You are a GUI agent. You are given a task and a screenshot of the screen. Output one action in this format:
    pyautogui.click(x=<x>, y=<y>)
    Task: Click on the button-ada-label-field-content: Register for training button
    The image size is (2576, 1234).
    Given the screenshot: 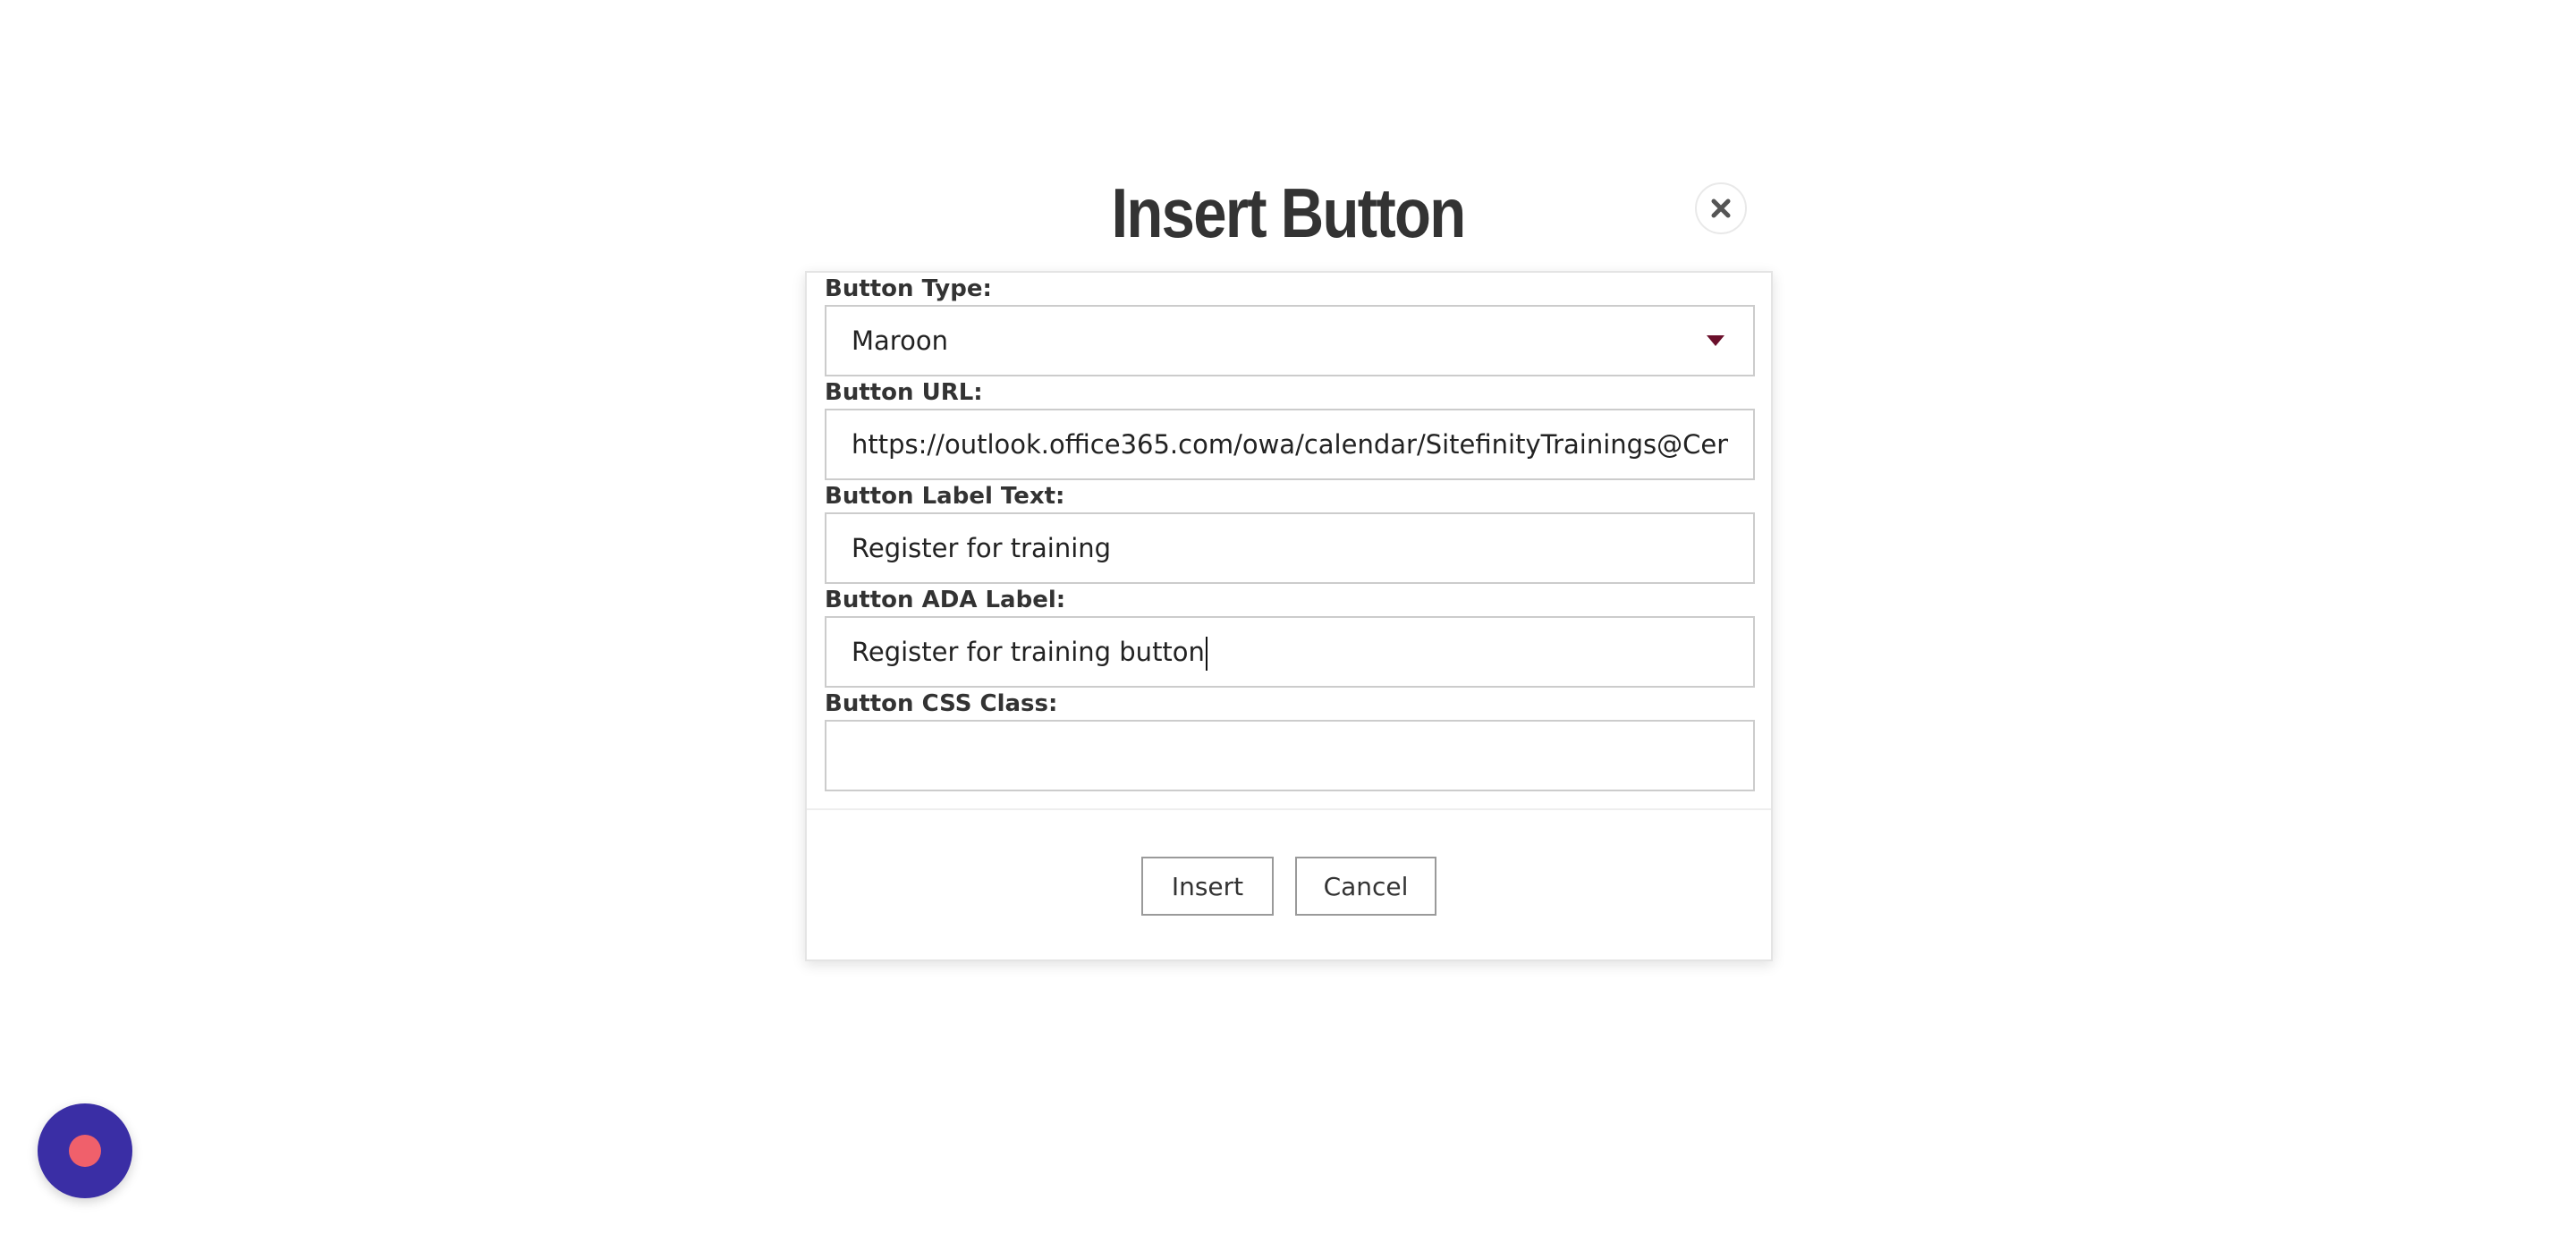 What is the action you would take?
    pyautogui.click(x=1290, y=652)
    